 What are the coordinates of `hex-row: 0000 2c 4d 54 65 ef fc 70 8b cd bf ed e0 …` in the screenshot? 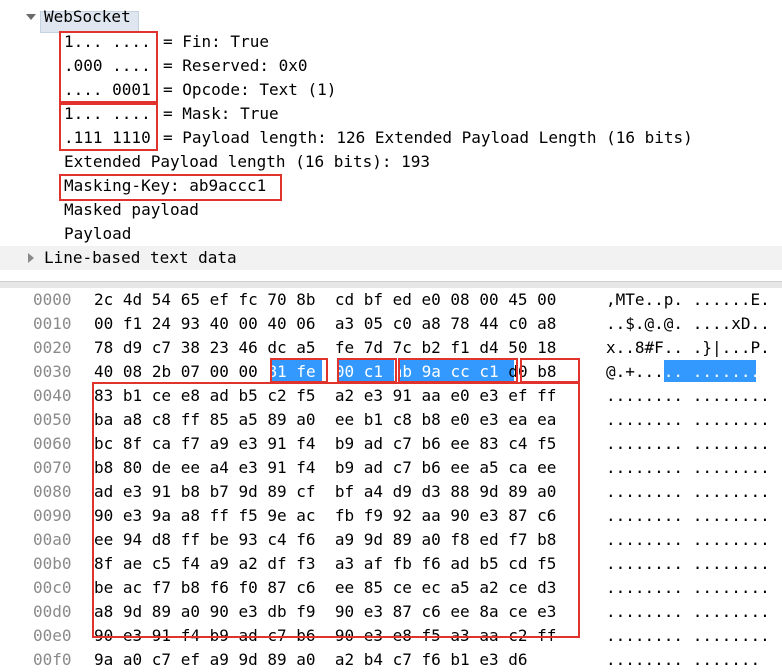 It's located at (391, 300).